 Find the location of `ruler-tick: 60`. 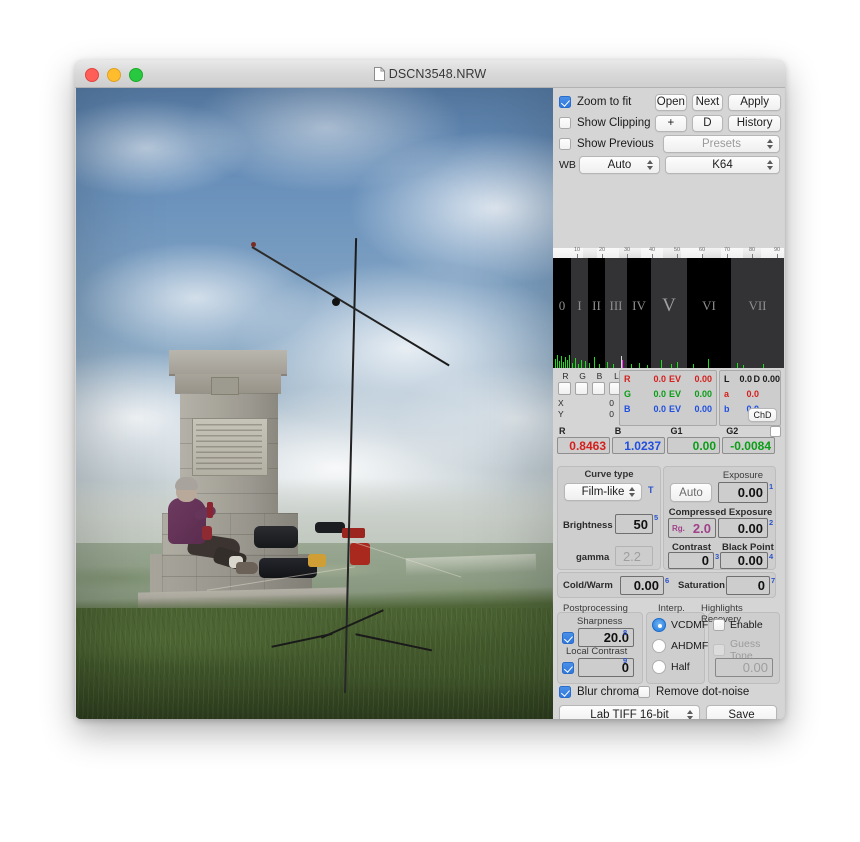

ruler-tick: 60 is located at coordinates (702, 250).